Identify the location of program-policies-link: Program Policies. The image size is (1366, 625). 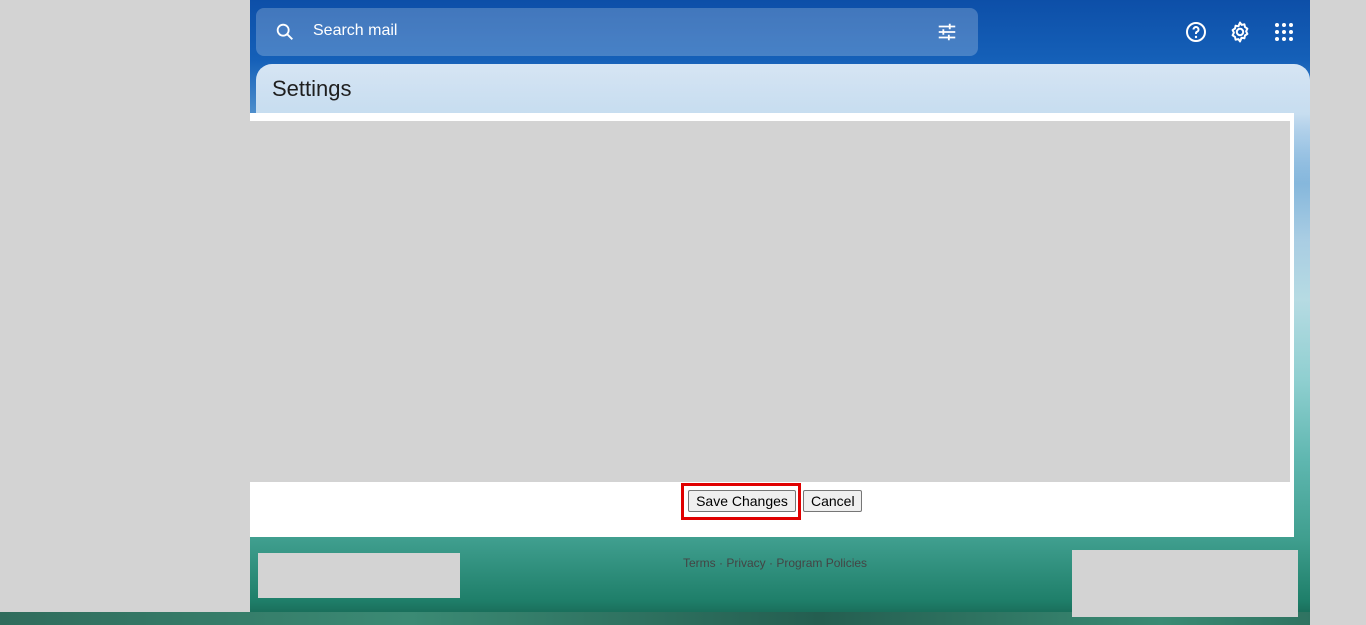
(821, 563).